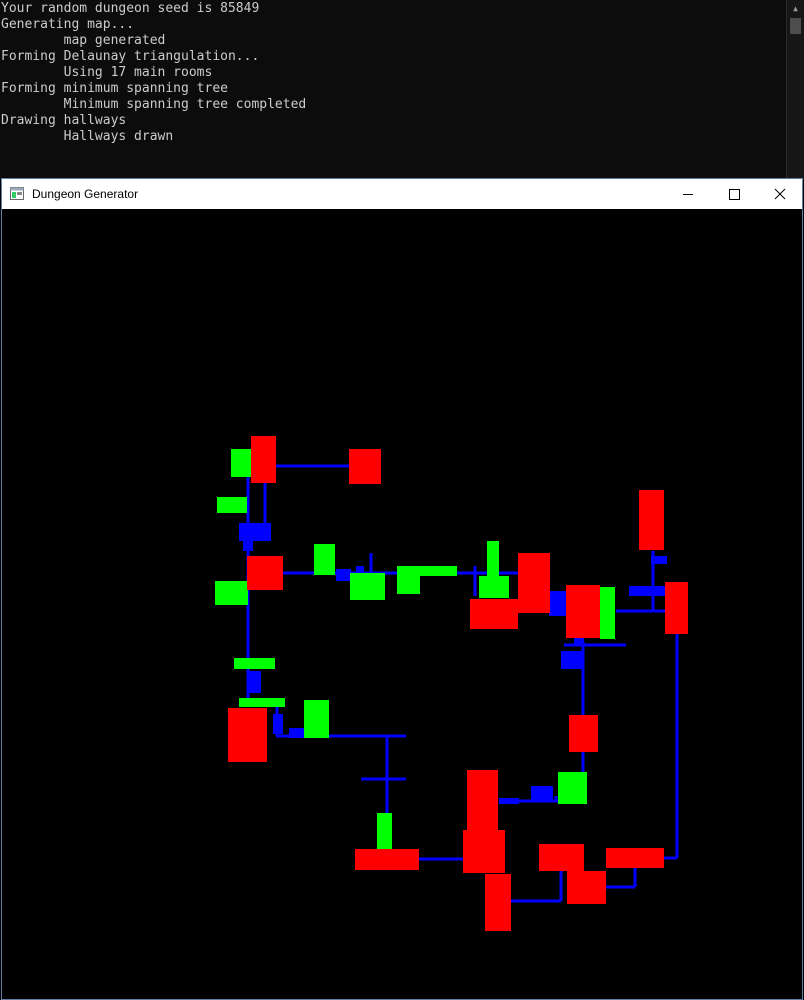 This screenshot has height=1000, width=804. I want to click on close-button, so click(780, 194).